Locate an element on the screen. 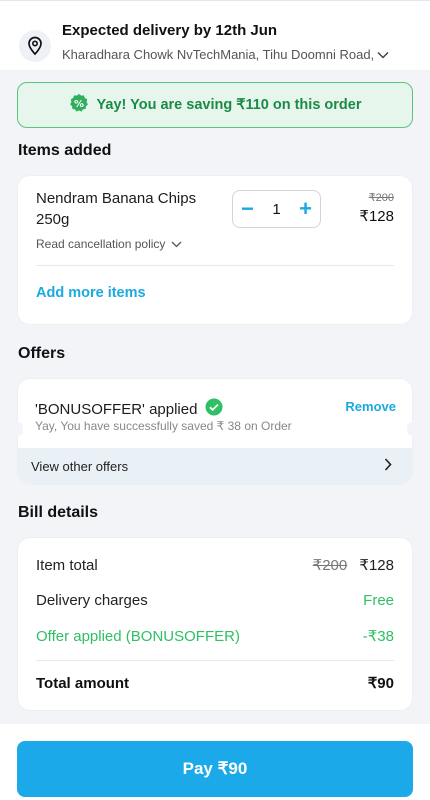 Image resolution: width=430 pixels, height=800 pixels. savings-banner: % Yay! You are saving ₹110 on this order is located at coordinates (215, 105).